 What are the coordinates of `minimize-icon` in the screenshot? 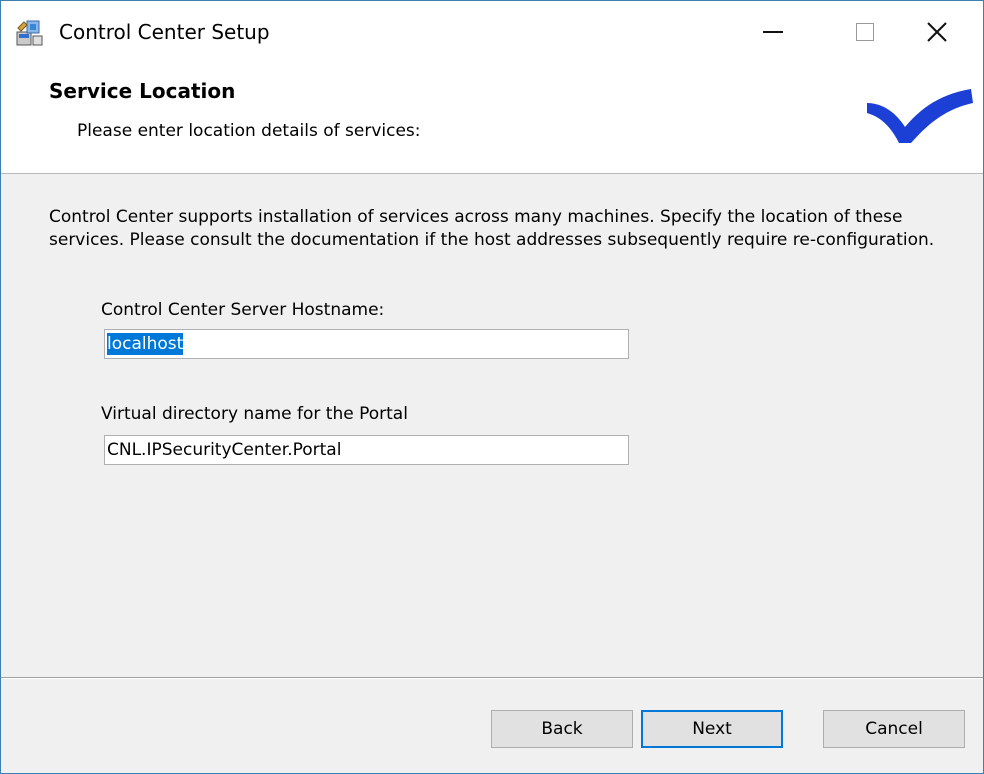 It's located at (773, 32).